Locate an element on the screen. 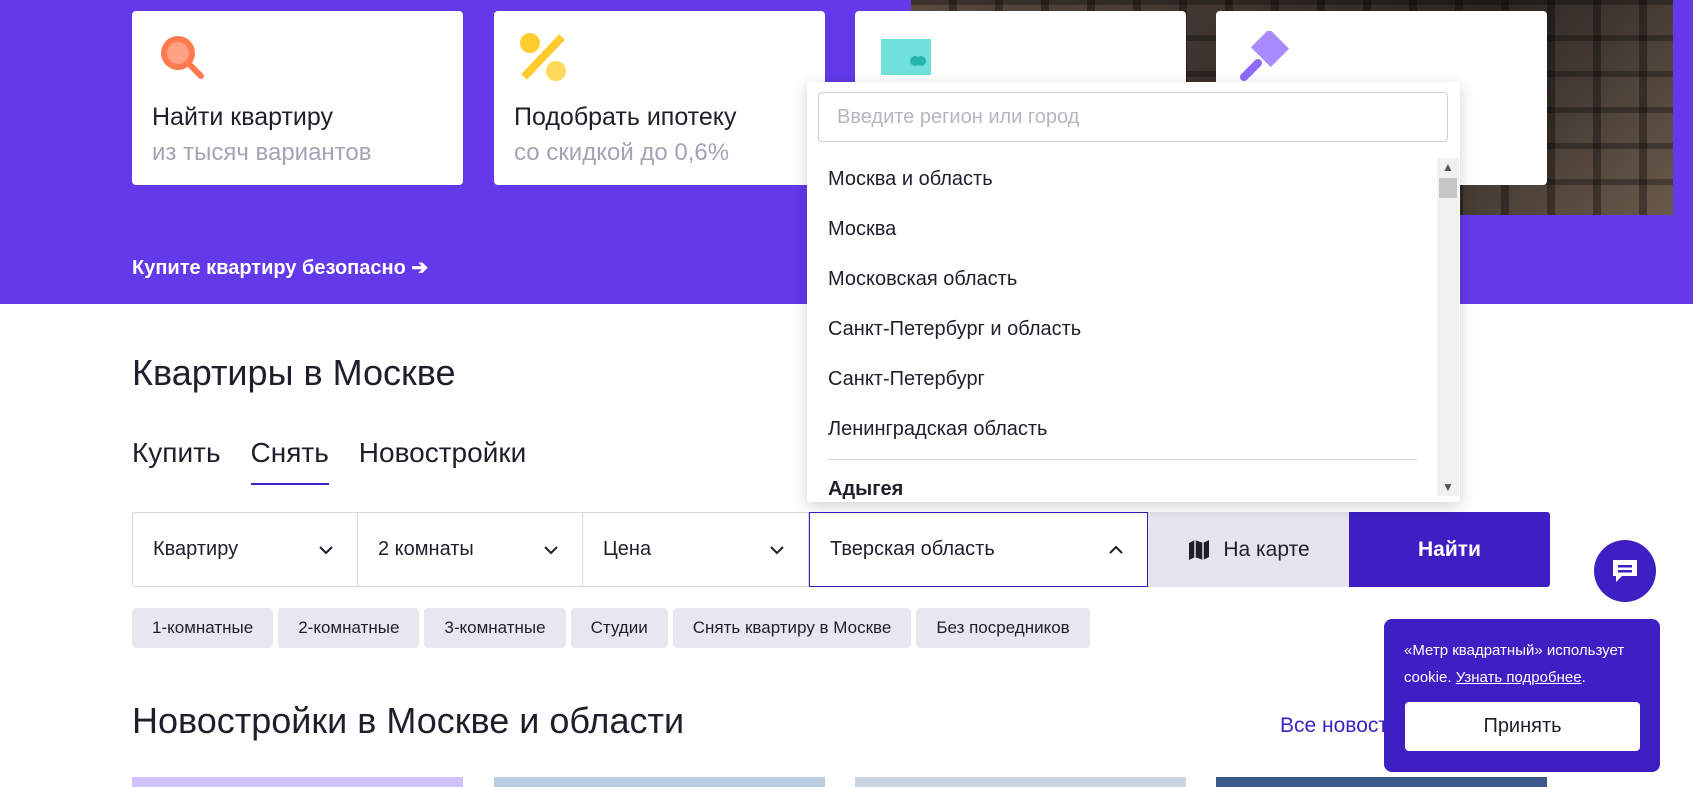 The image size is (1693, 787). tab-rent: Снять is located at coordinates (290, 461).